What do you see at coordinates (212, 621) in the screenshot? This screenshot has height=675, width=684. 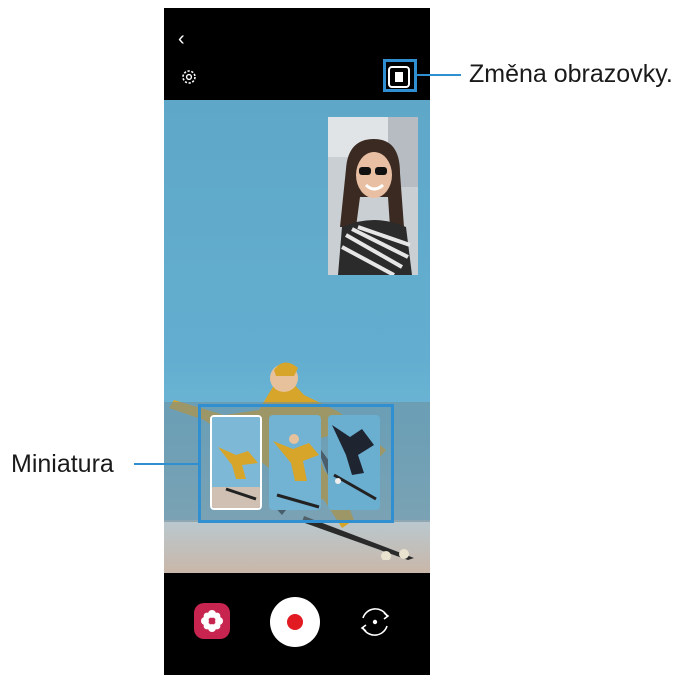 I see `flower-icon` at bounding box center [212, 621].